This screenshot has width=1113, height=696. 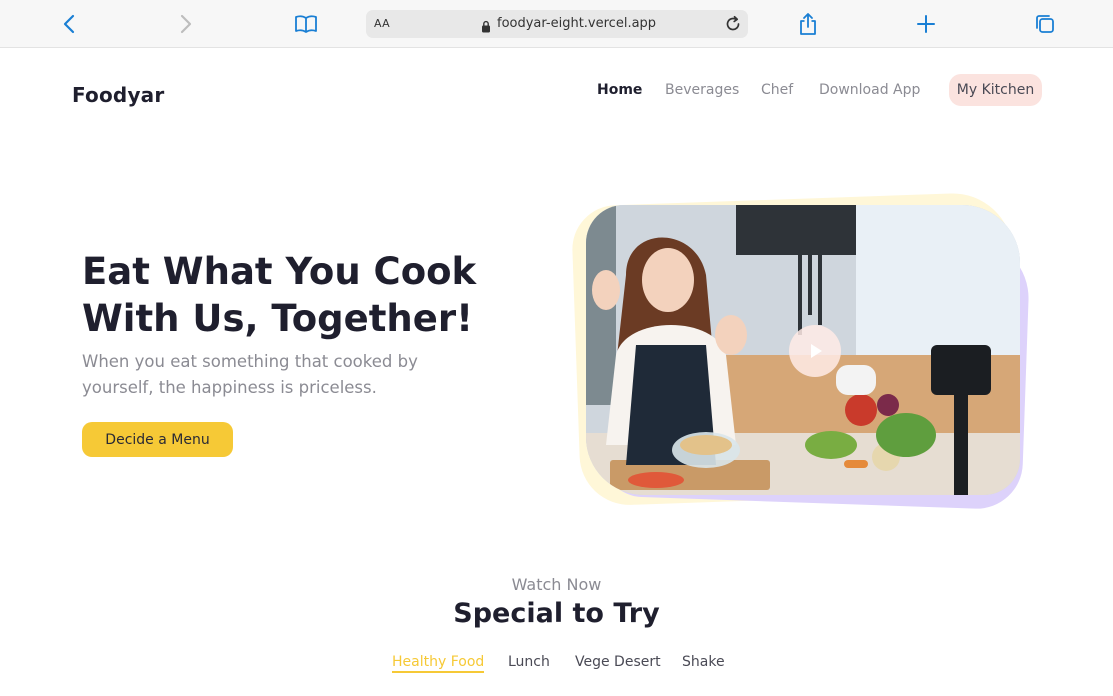 What do you see at coordinates (486, 27) in the screenshot?
I see `lock-icon` at bounding box center [486, 27].